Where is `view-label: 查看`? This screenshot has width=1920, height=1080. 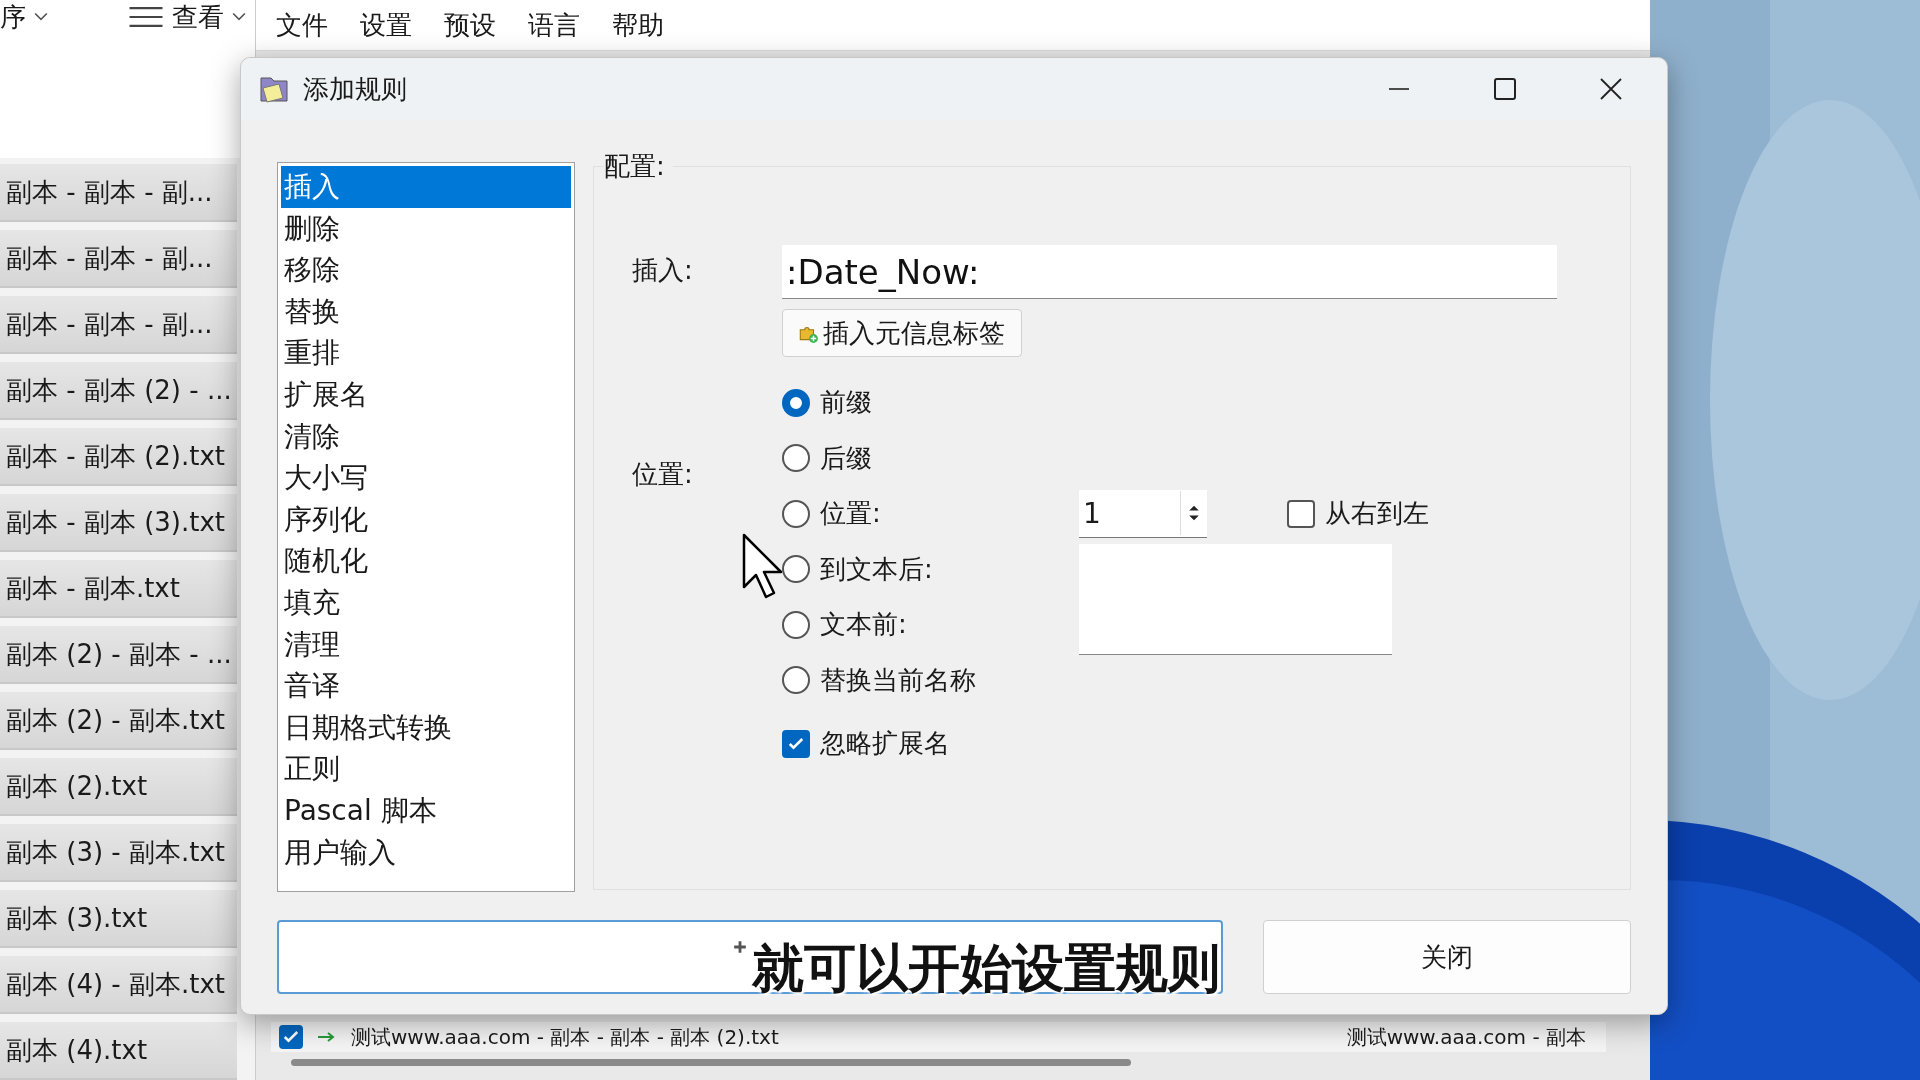
view-label: 查看 is located at coordinates (198, 17).